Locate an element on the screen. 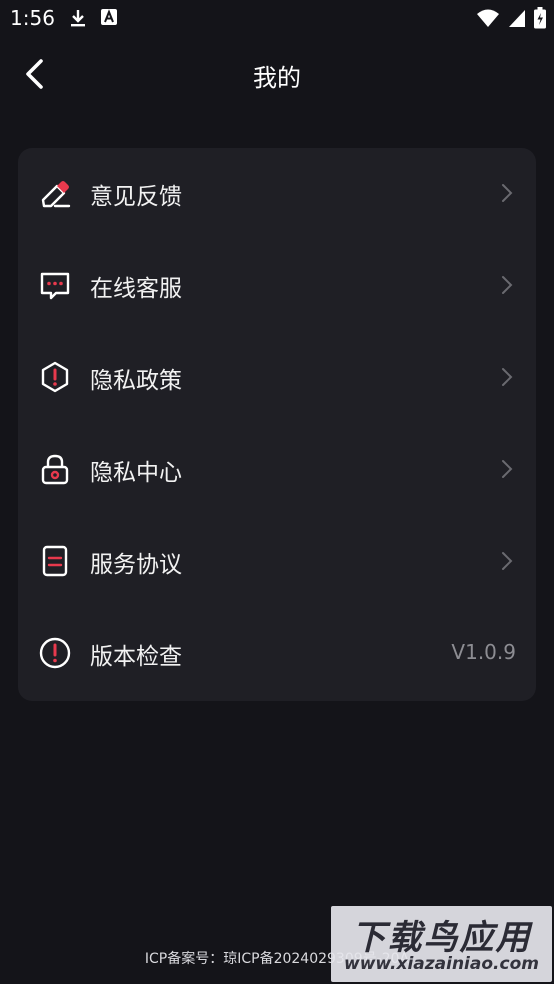  shield-alert-icon is located at coordinates (55, 377).